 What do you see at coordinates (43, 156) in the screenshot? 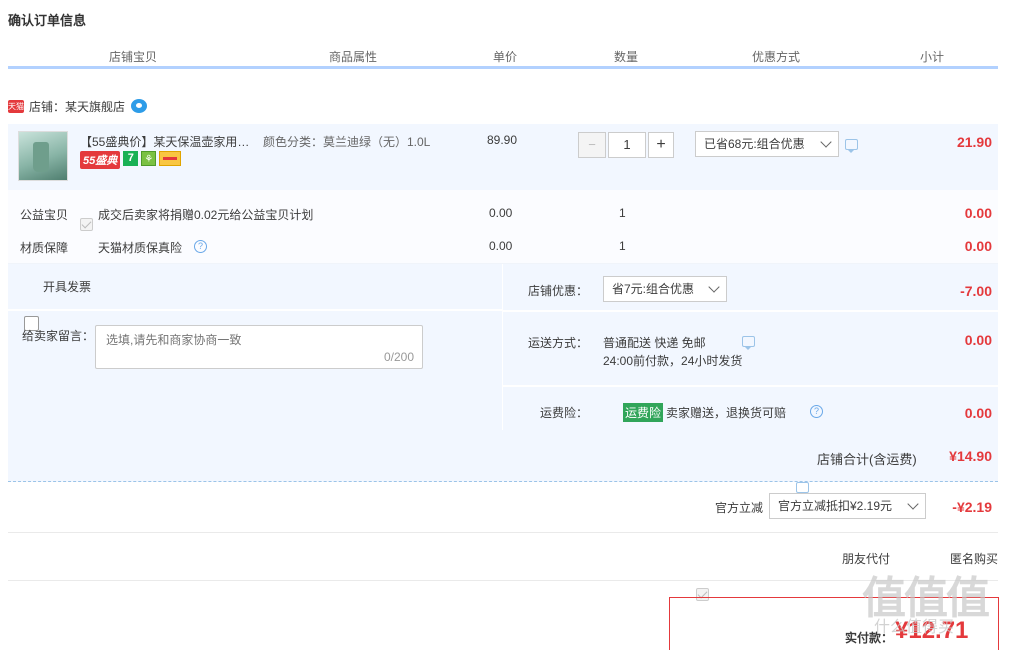
I see `product-thumbnail` at bounding box center [43, 156].